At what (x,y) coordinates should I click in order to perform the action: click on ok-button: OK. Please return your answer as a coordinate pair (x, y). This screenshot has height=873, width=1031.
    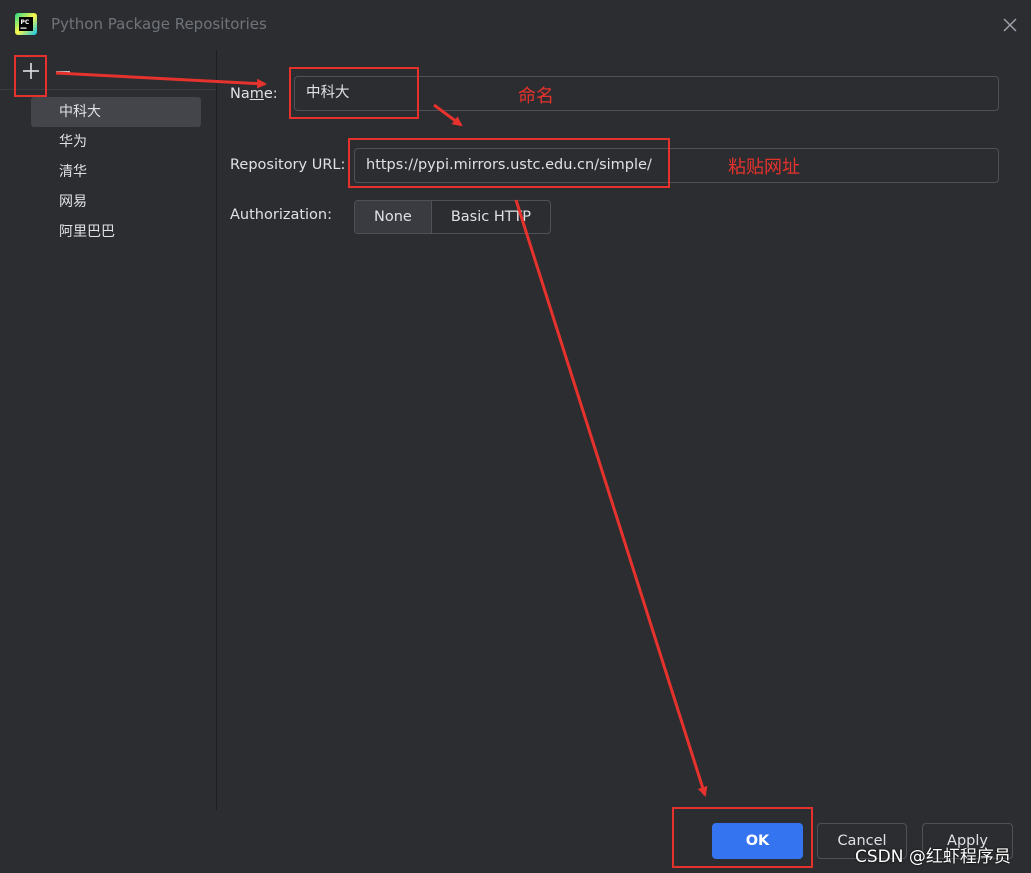
    Looking at the image, I should click on (757, 841).